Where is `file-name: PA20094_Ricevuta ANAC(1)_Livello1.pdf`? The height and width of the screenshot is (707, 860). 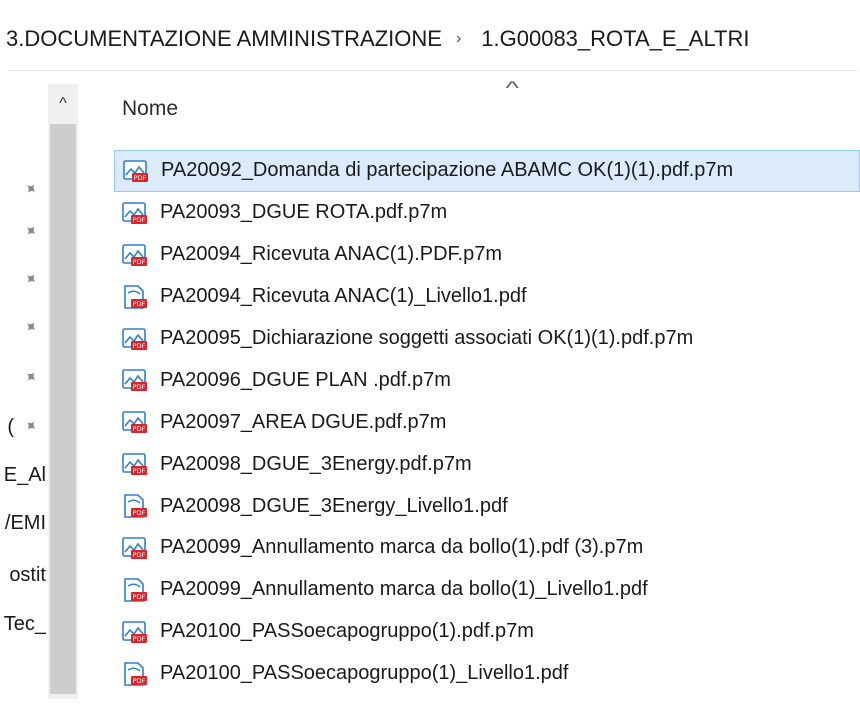 file-name: PA20094_Ricevuta ANAC(1)_Livello1.pdf is located at coordinates (343, 296).